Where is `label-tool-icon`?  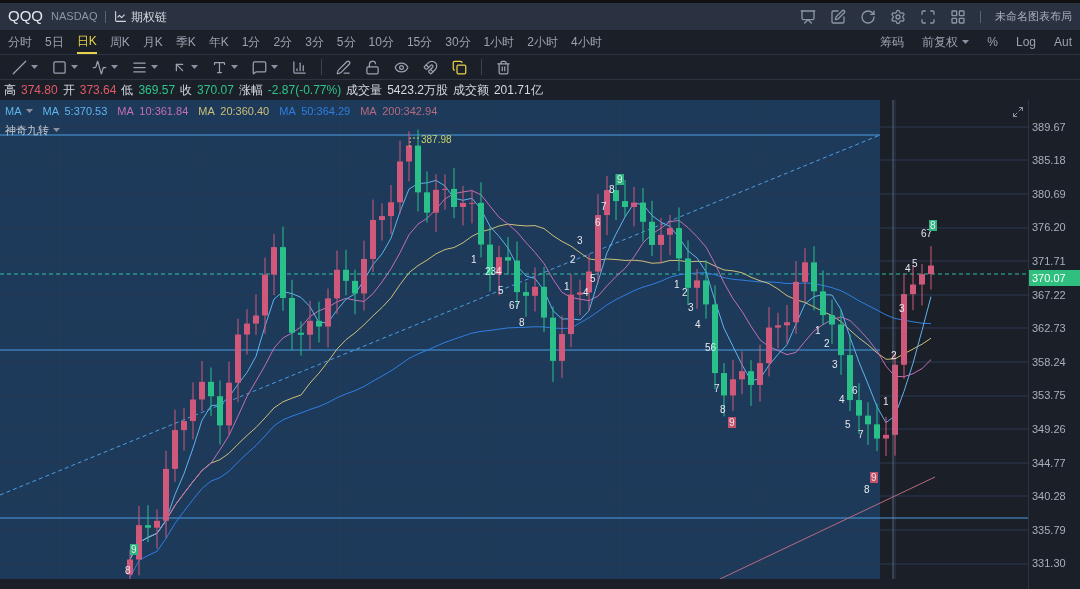 label-tool-icon is located at coordinates (259, 67).